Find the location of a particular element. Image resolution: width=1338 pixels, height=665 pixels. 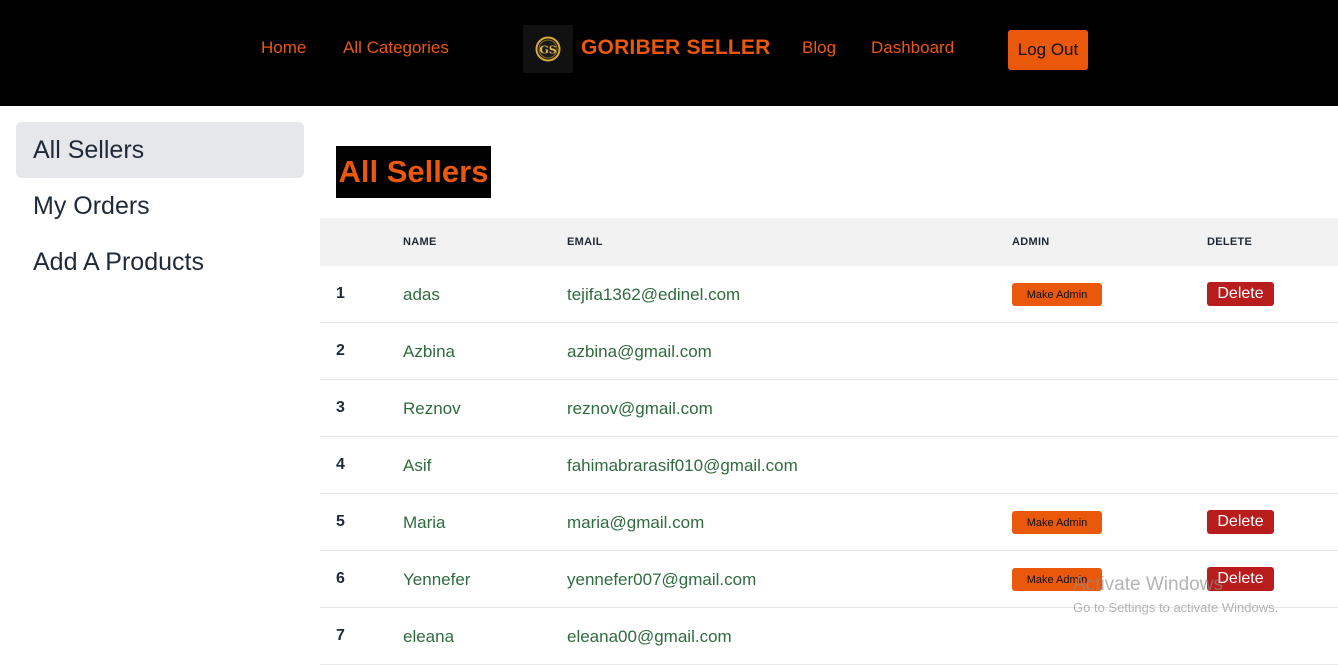

seller-name: eleana is located at coordinates (429, 636).